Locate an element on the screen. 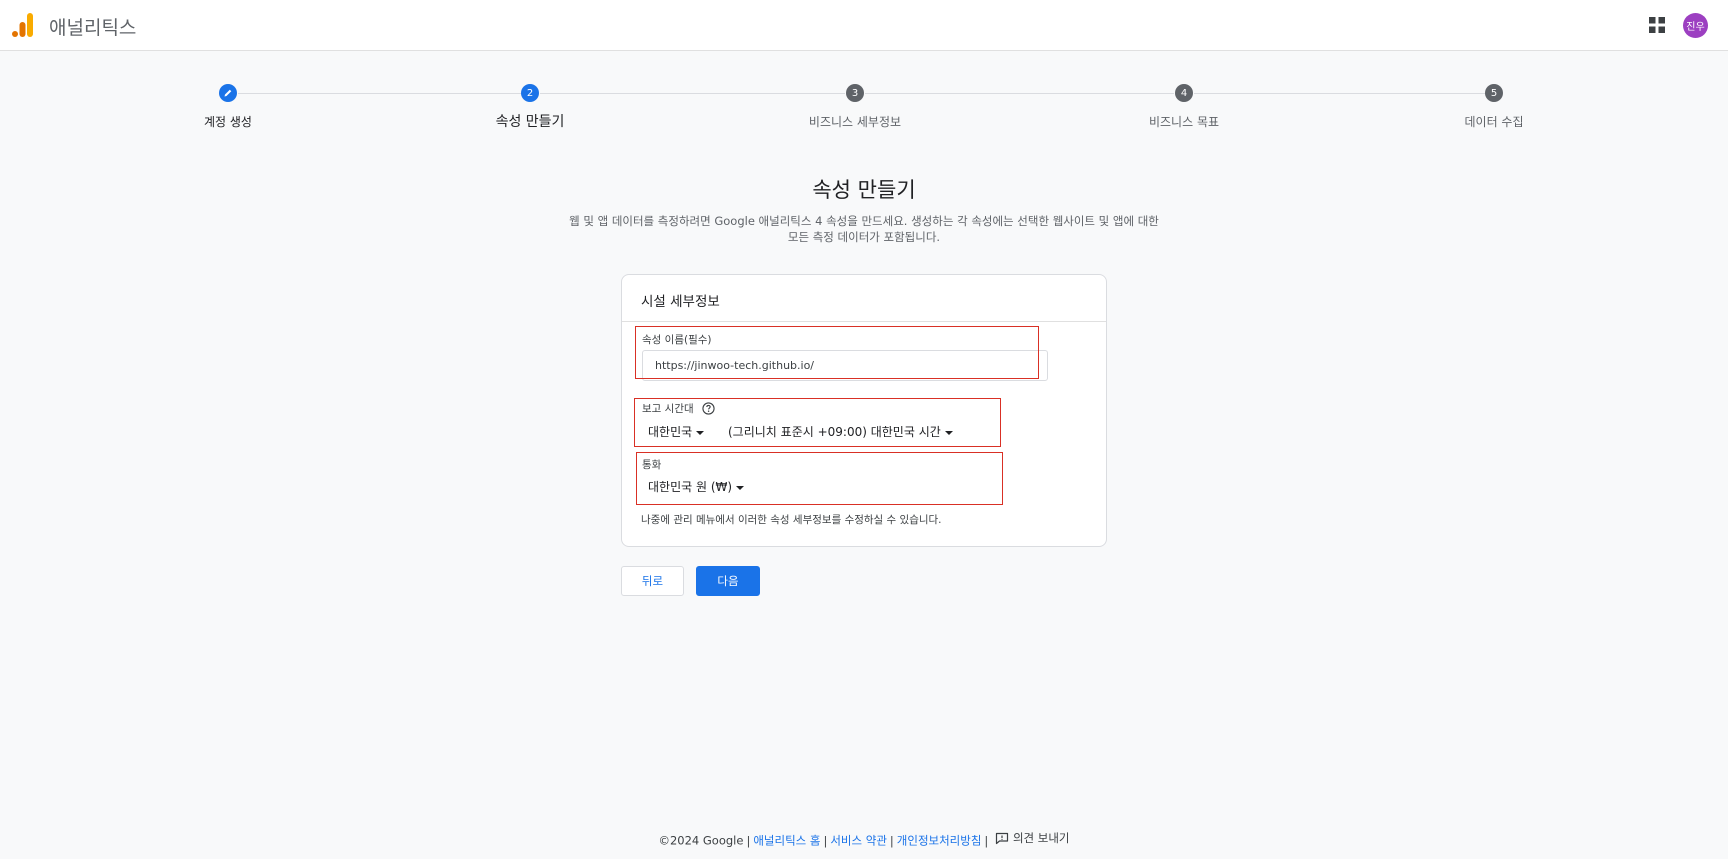  country-dropdown: 대한민국 is located at coordinates (676, 431).